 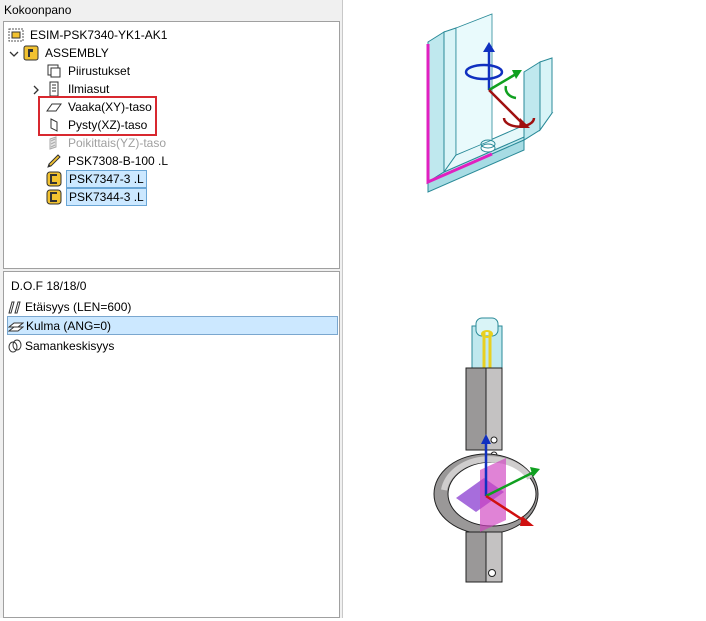 What do you see at coordinates (89, 89) in the screenshot?
I see `tree-item-label: Ilmiasut` at bounding box center [89, 89].